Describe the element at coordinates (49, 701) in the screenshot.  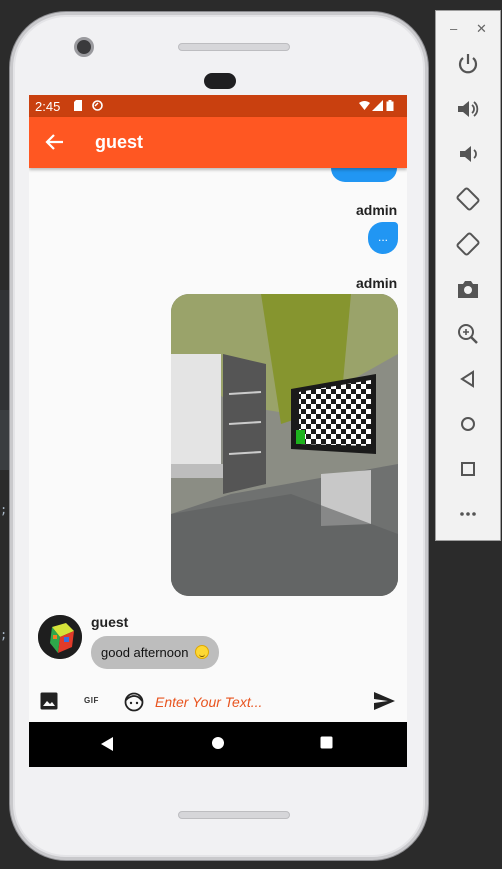
I see `image-picker-icon` at that location.